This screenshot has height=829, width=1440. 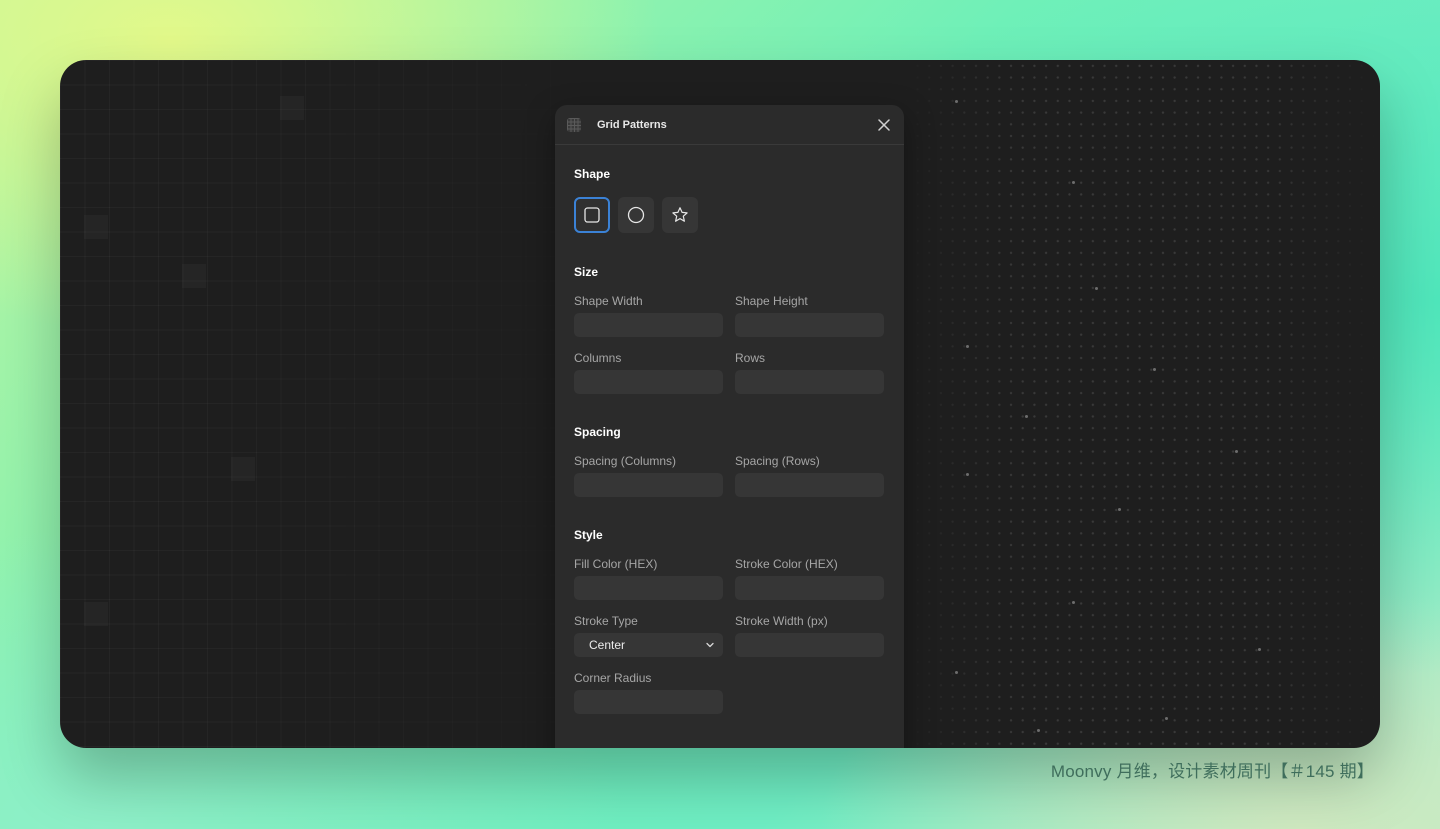 What do you see at coordinates (574, 124) in the screenshot?
I see `grid-icon` at bounding box center [574, 124].